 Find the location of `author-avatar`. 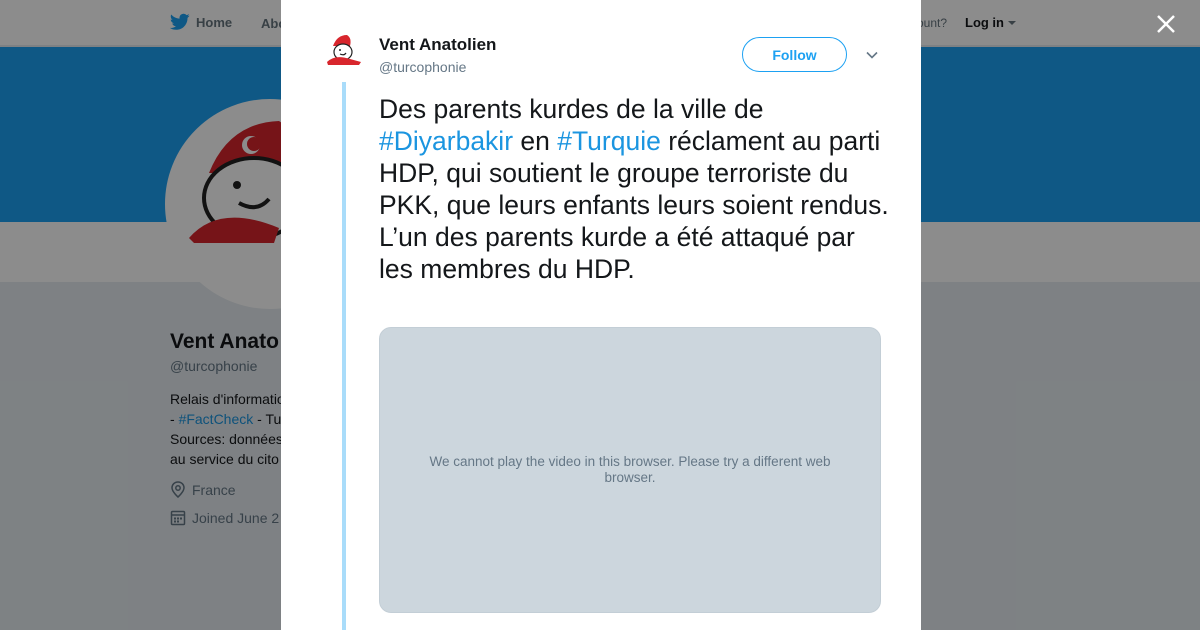

author-avatar is located at coordinates (344, 51).